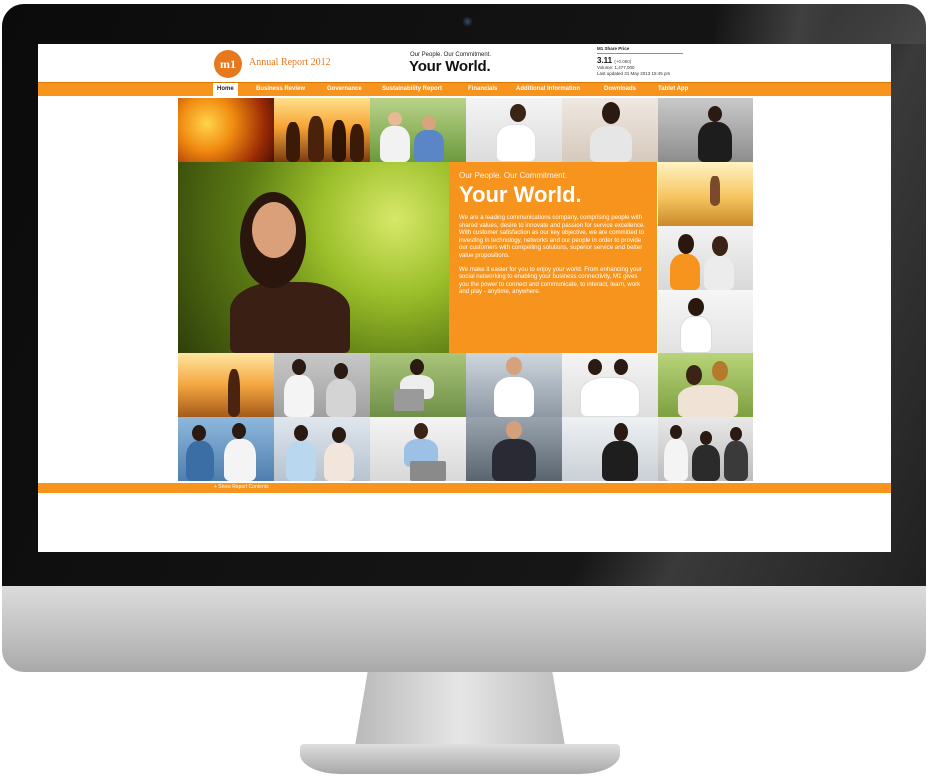 The image size is (945, 781). What do you see at coordinates (322, 385) in the screenshot?
I see `photo-couple-wine` at bounding box center [322, 385].